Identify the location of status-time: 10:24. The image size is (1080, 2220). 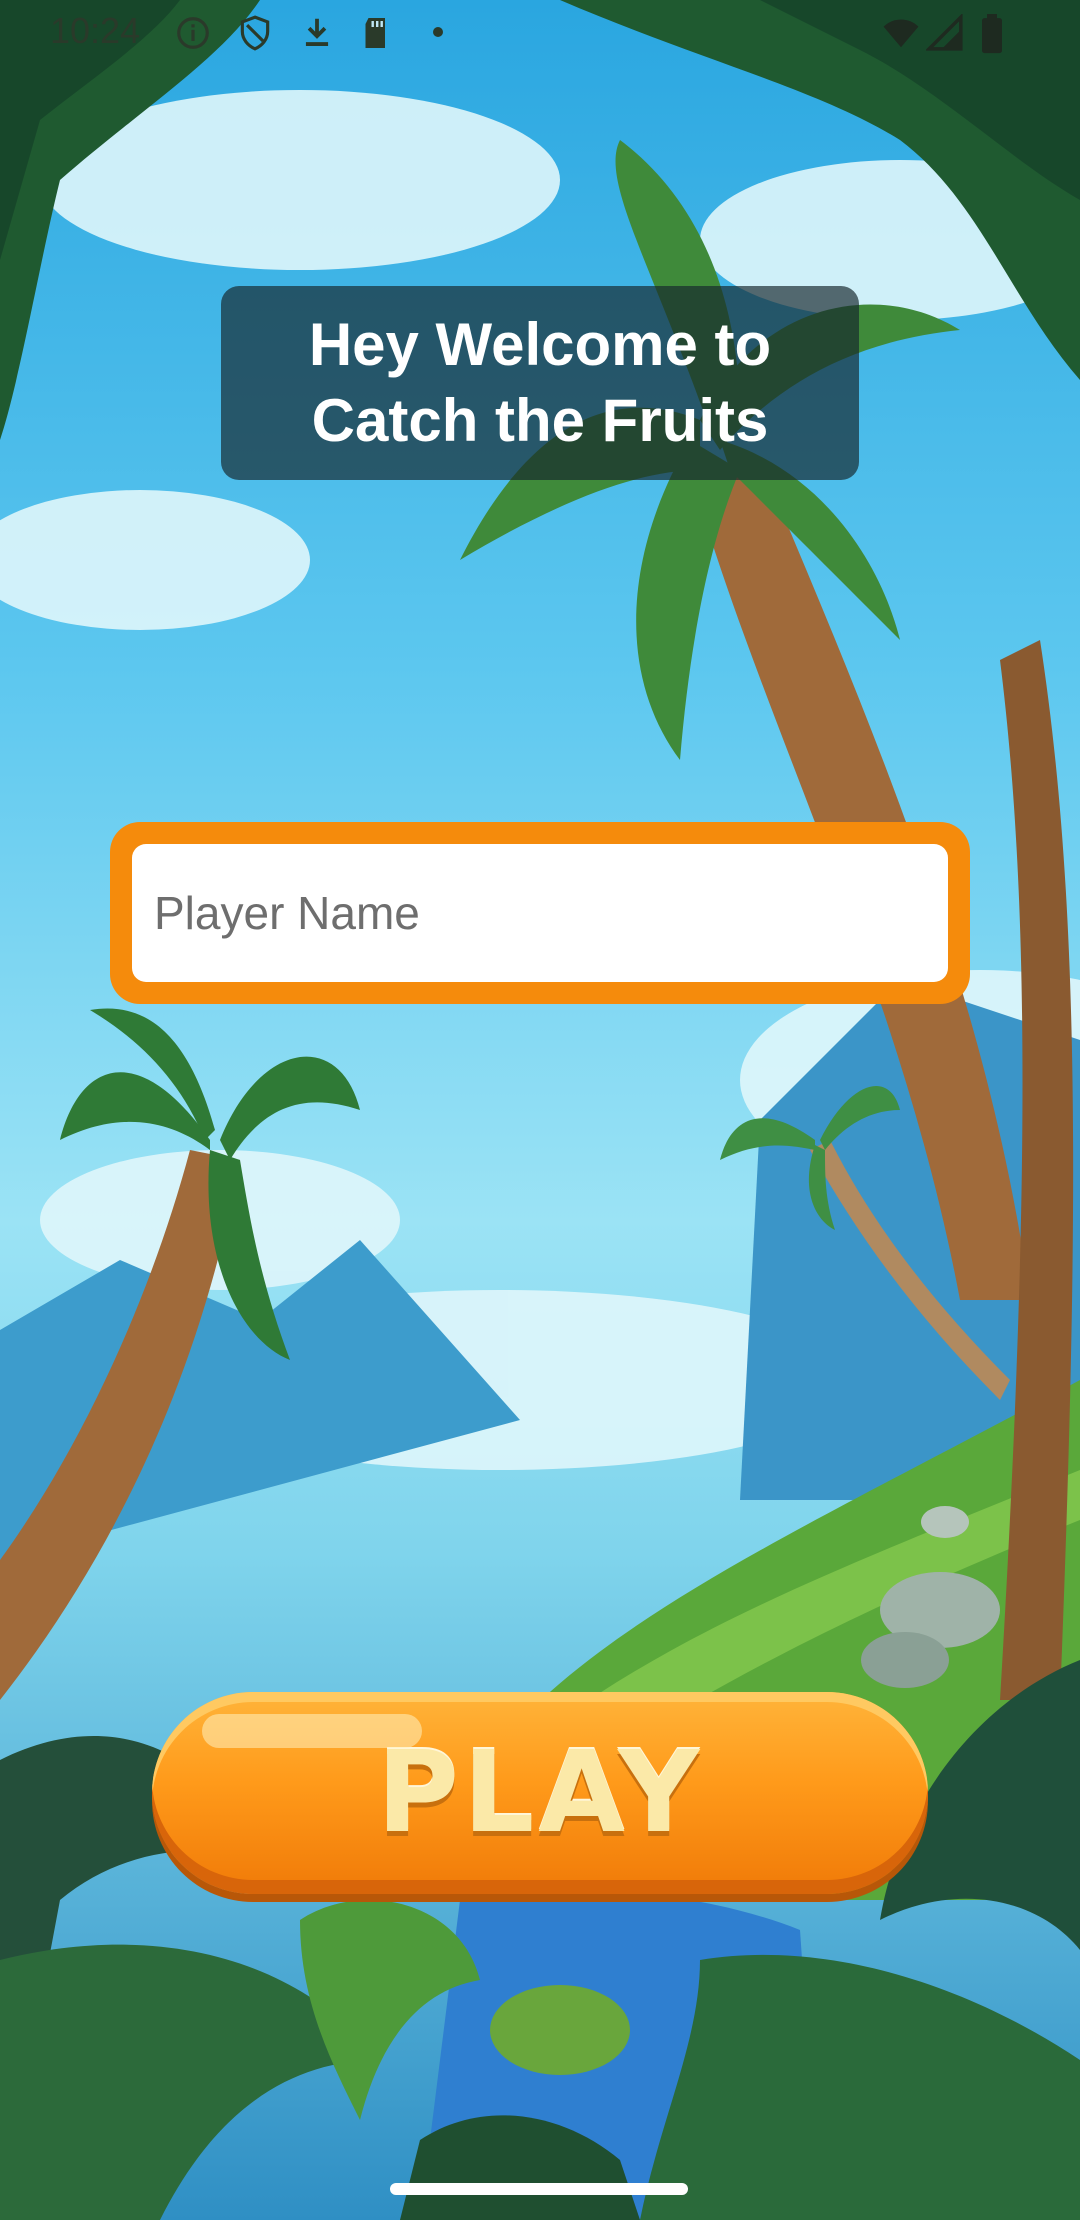
(95, 30).